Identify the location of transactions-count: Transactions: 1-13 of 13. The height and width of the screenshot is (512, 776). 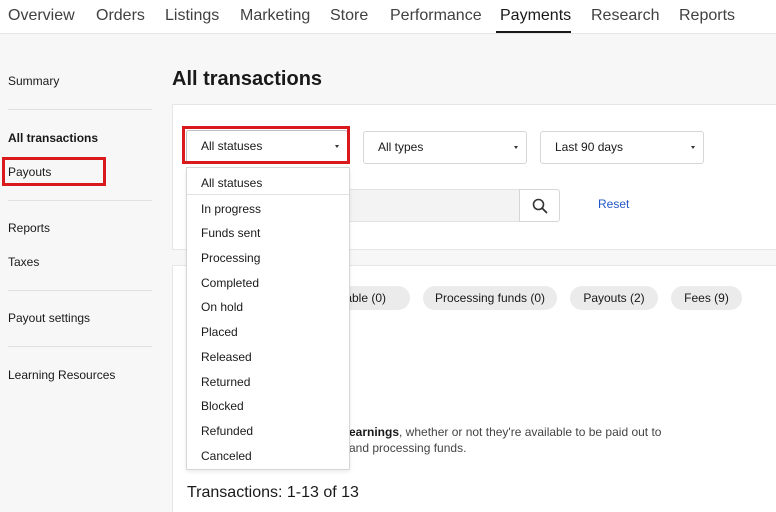
(273, 492).